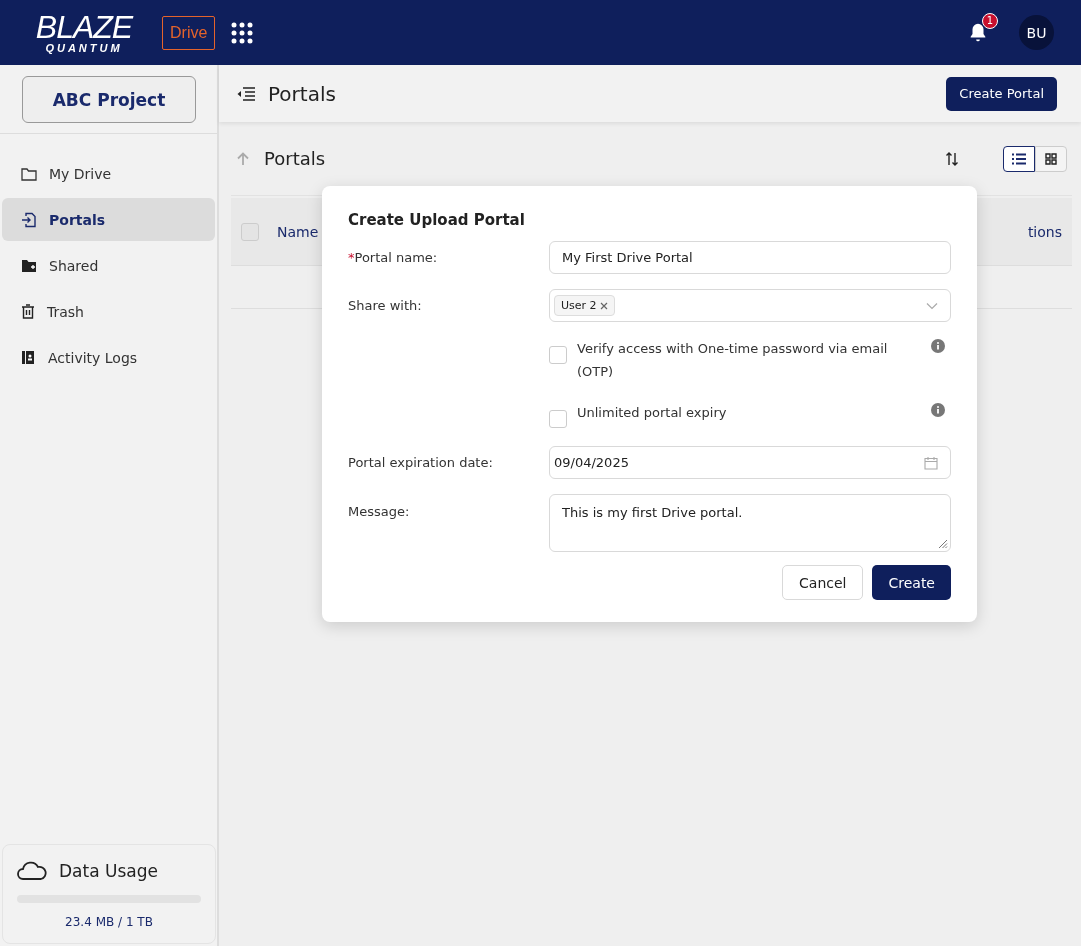  I want to click on apps-grid-icon, so click(242, 32).